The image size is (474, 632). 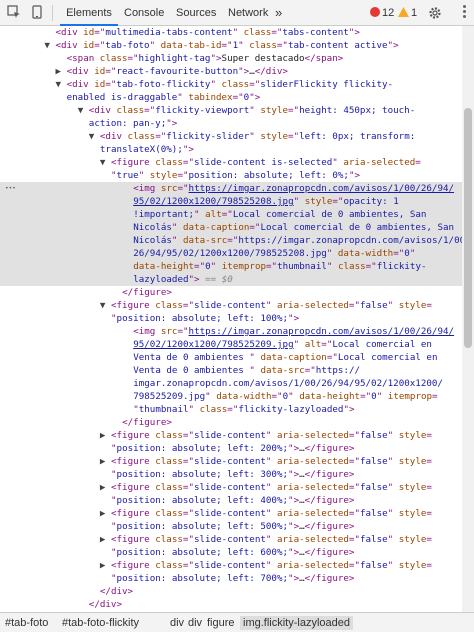 What do you see at coordinates (122, 97) in the screenshot?
I see `dom-token: enabled is-draggable` at bounding box center [122, 97].